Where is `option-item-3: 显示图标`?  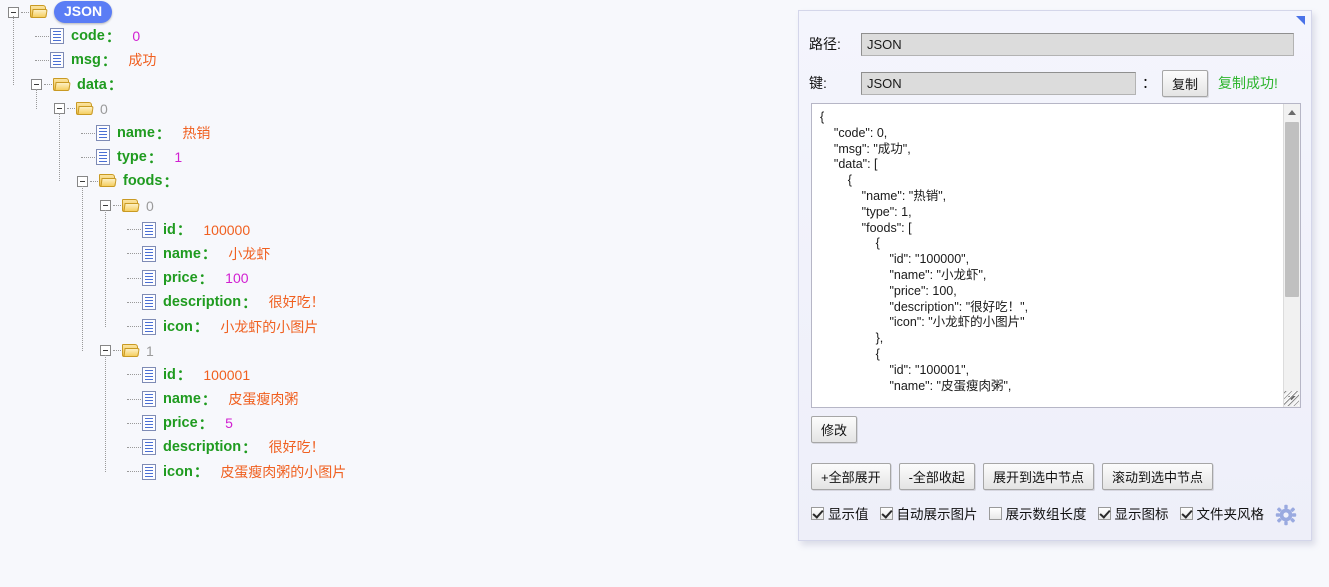
option-item-3: 显示图标 is located at coordinates (1133, 513).